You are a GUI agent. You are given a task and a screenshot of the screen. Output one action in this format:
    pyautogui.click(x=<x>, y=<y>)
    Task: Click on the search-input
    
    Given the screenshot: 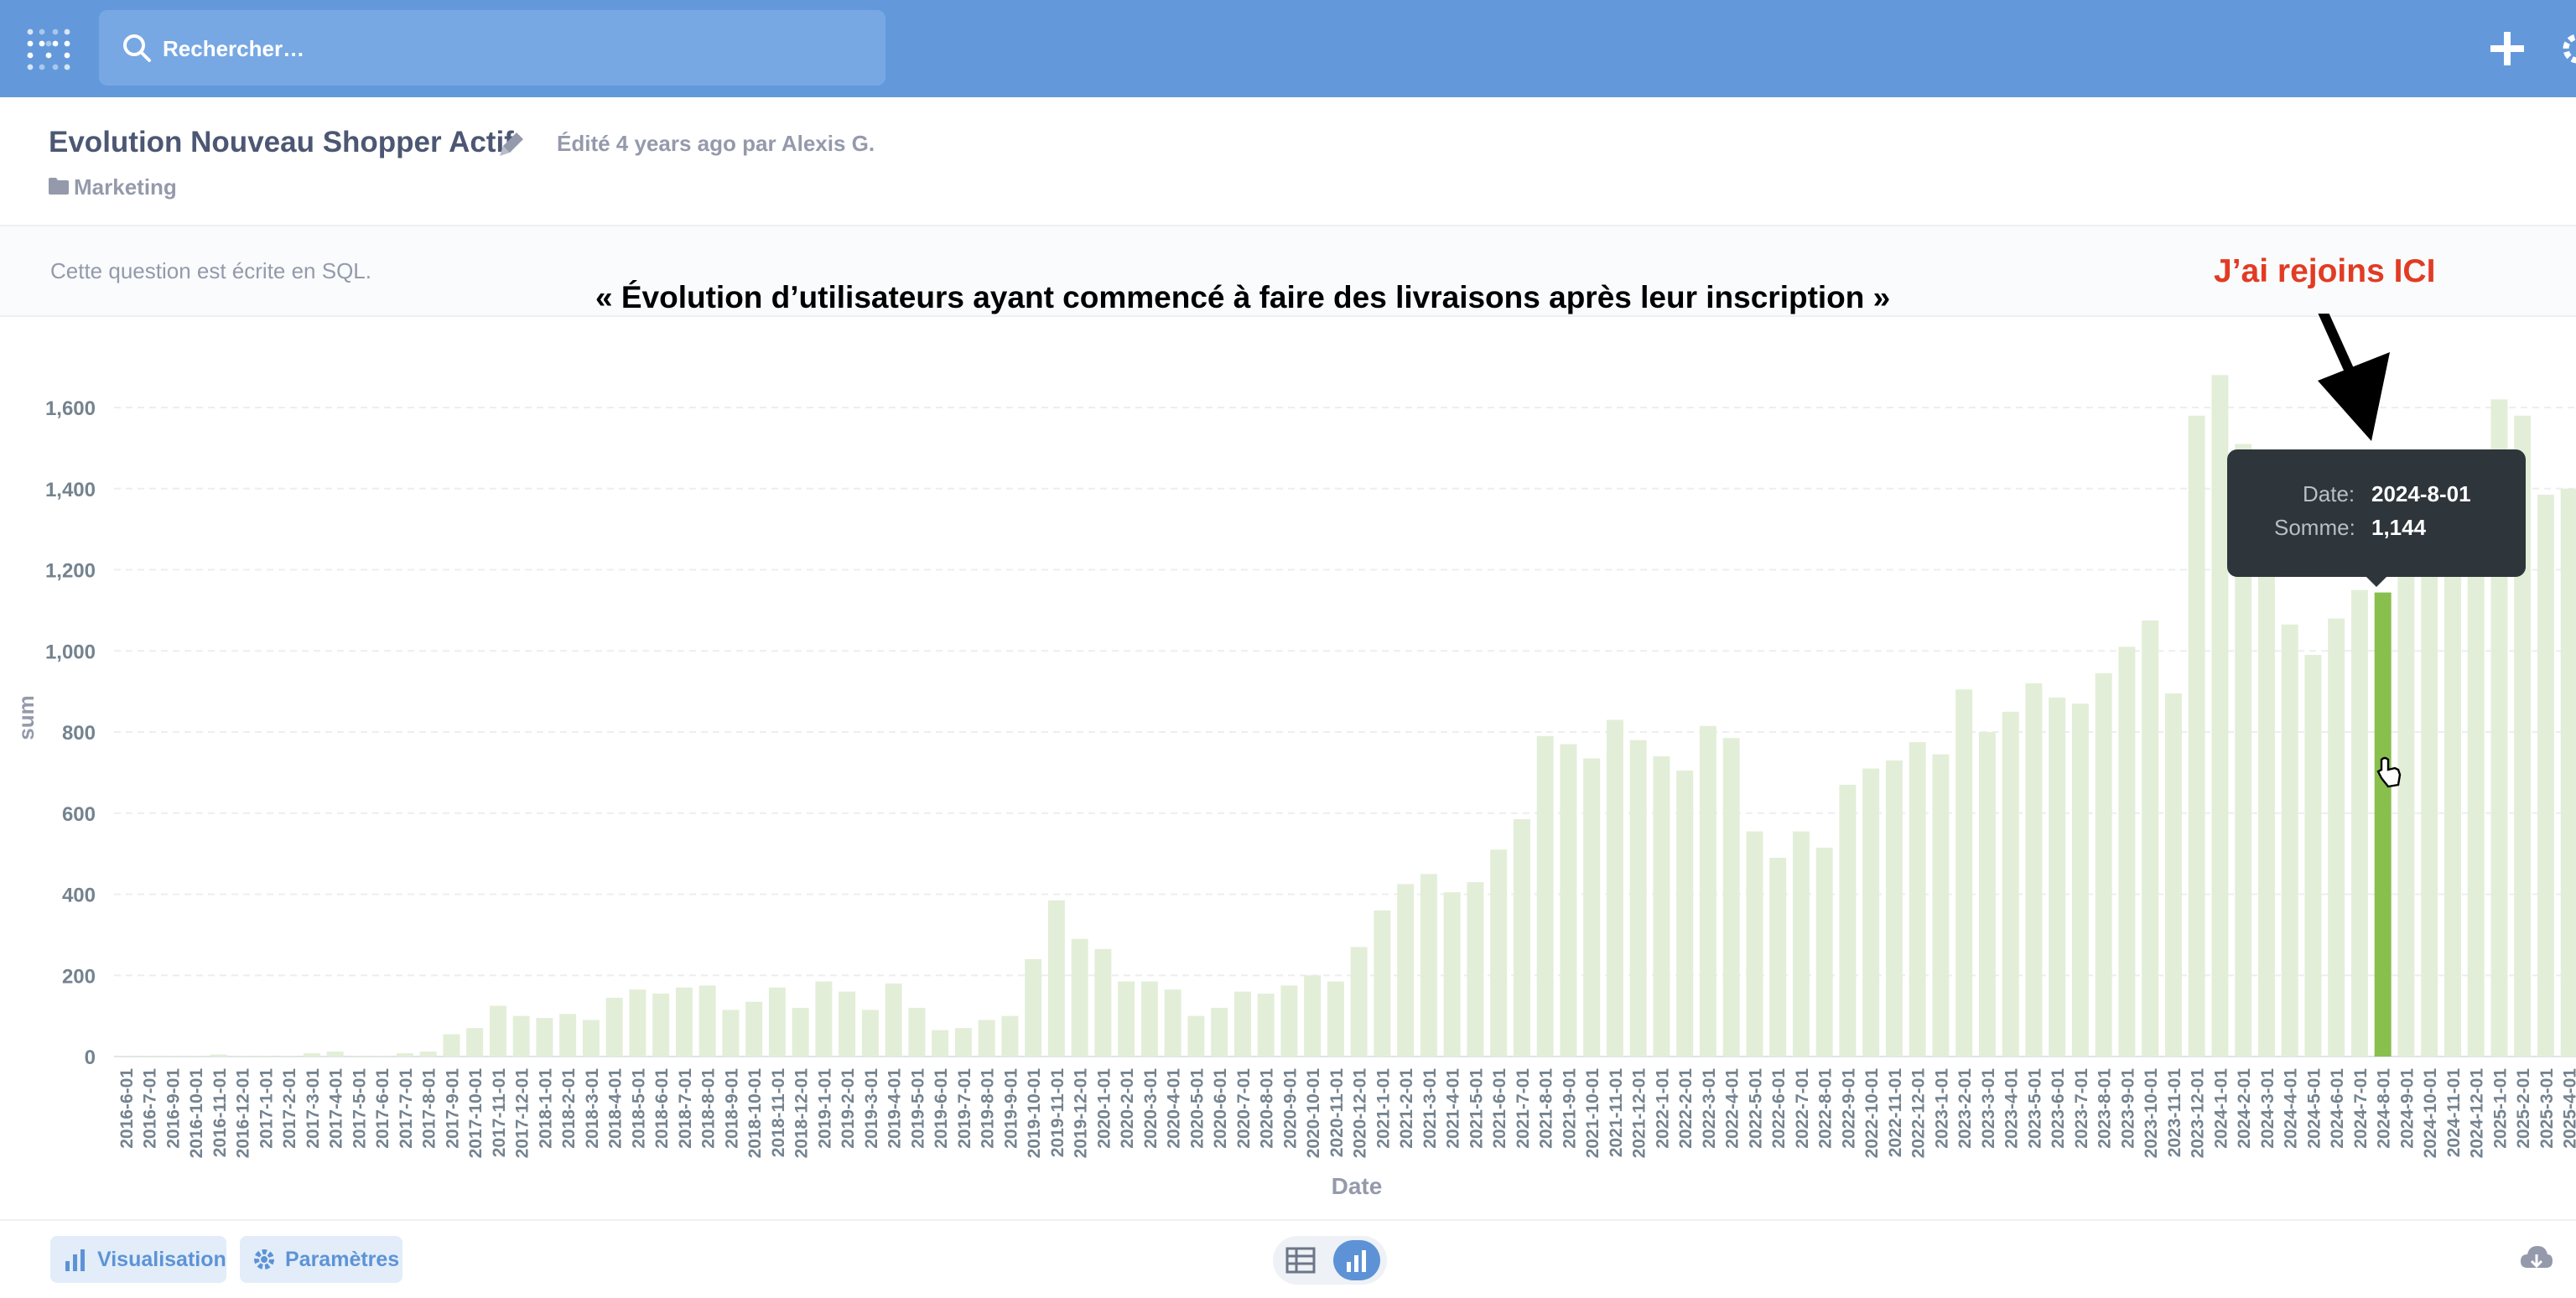 What is the action you would take?
    pyautogui.click(x=498, y=49)
    